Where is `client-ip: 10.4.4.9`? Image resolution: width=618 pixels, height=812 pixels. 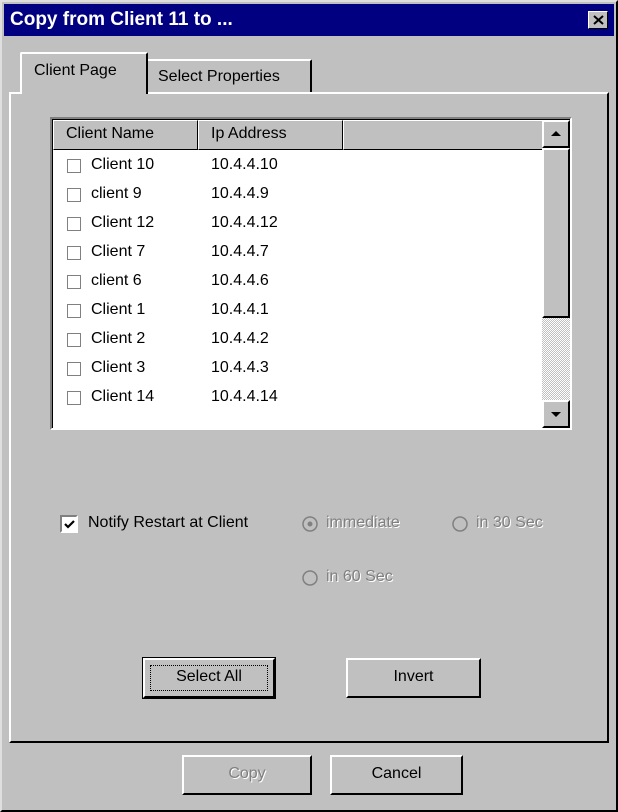 client-ip: 10.4.4.9 is located at coordinates (240, 193).